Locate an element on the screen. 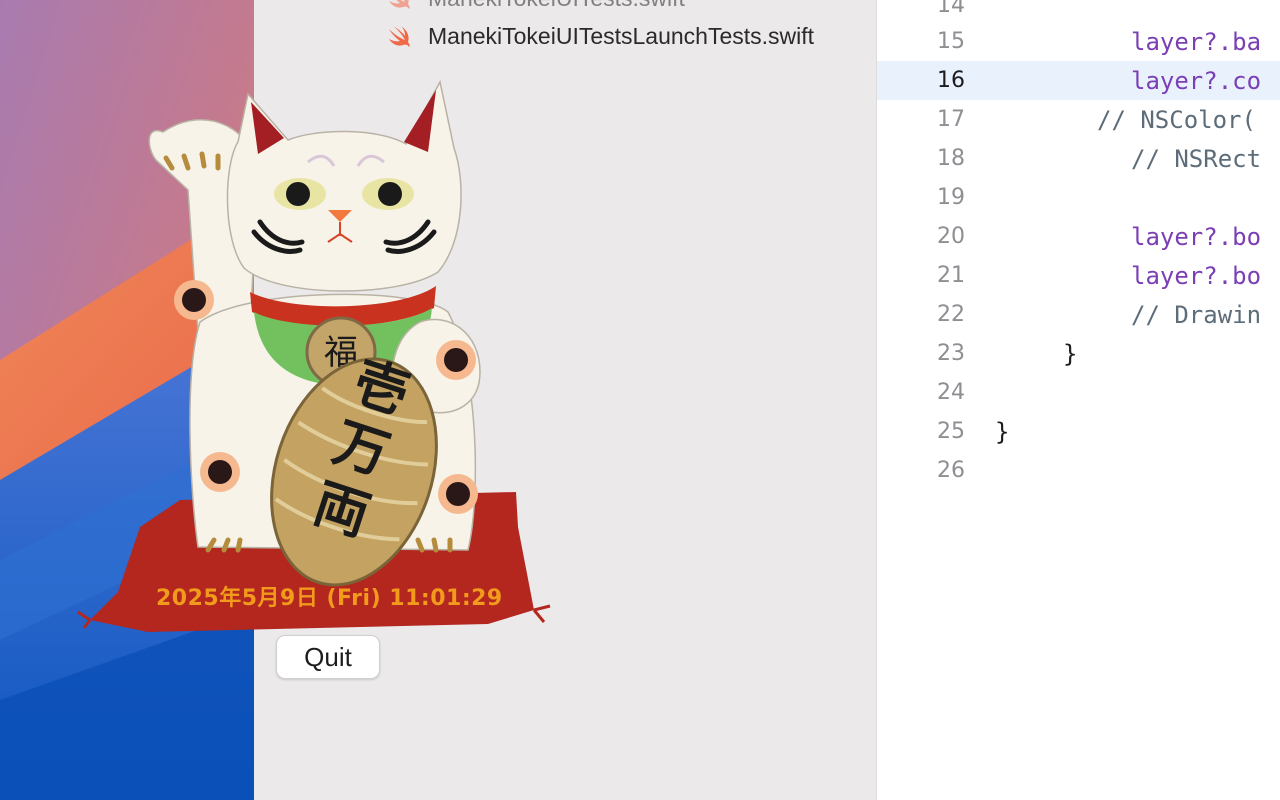  line-number: 25 is located at coordinates (951, 431).